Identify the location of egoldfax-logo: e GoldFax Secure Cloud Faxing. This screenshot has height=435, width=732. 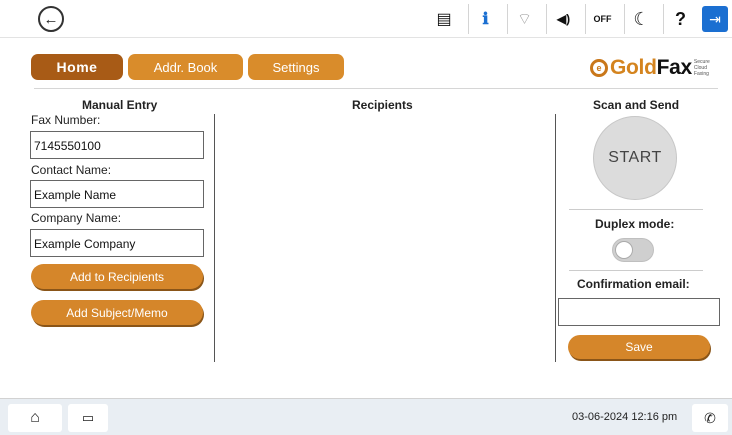
(653, 68).